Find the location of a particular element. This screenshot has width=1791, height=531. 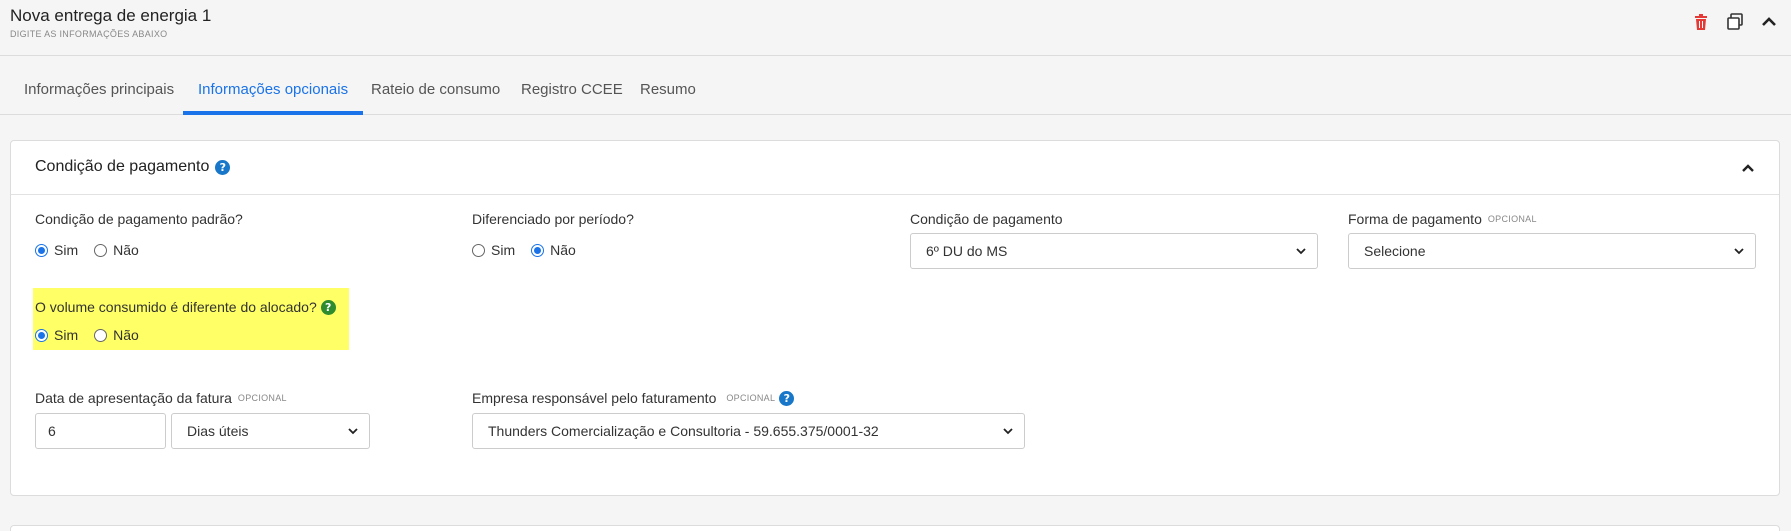

forma-pagamento-select: Selecione is located at coordinates (1552, 251).